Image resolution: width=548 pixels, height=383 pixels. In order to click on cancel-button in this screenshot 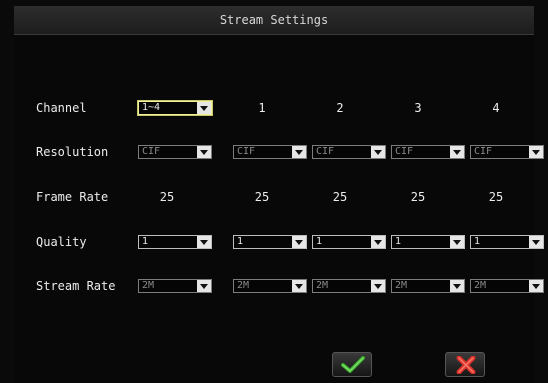, I will do `click(465, 364)`.